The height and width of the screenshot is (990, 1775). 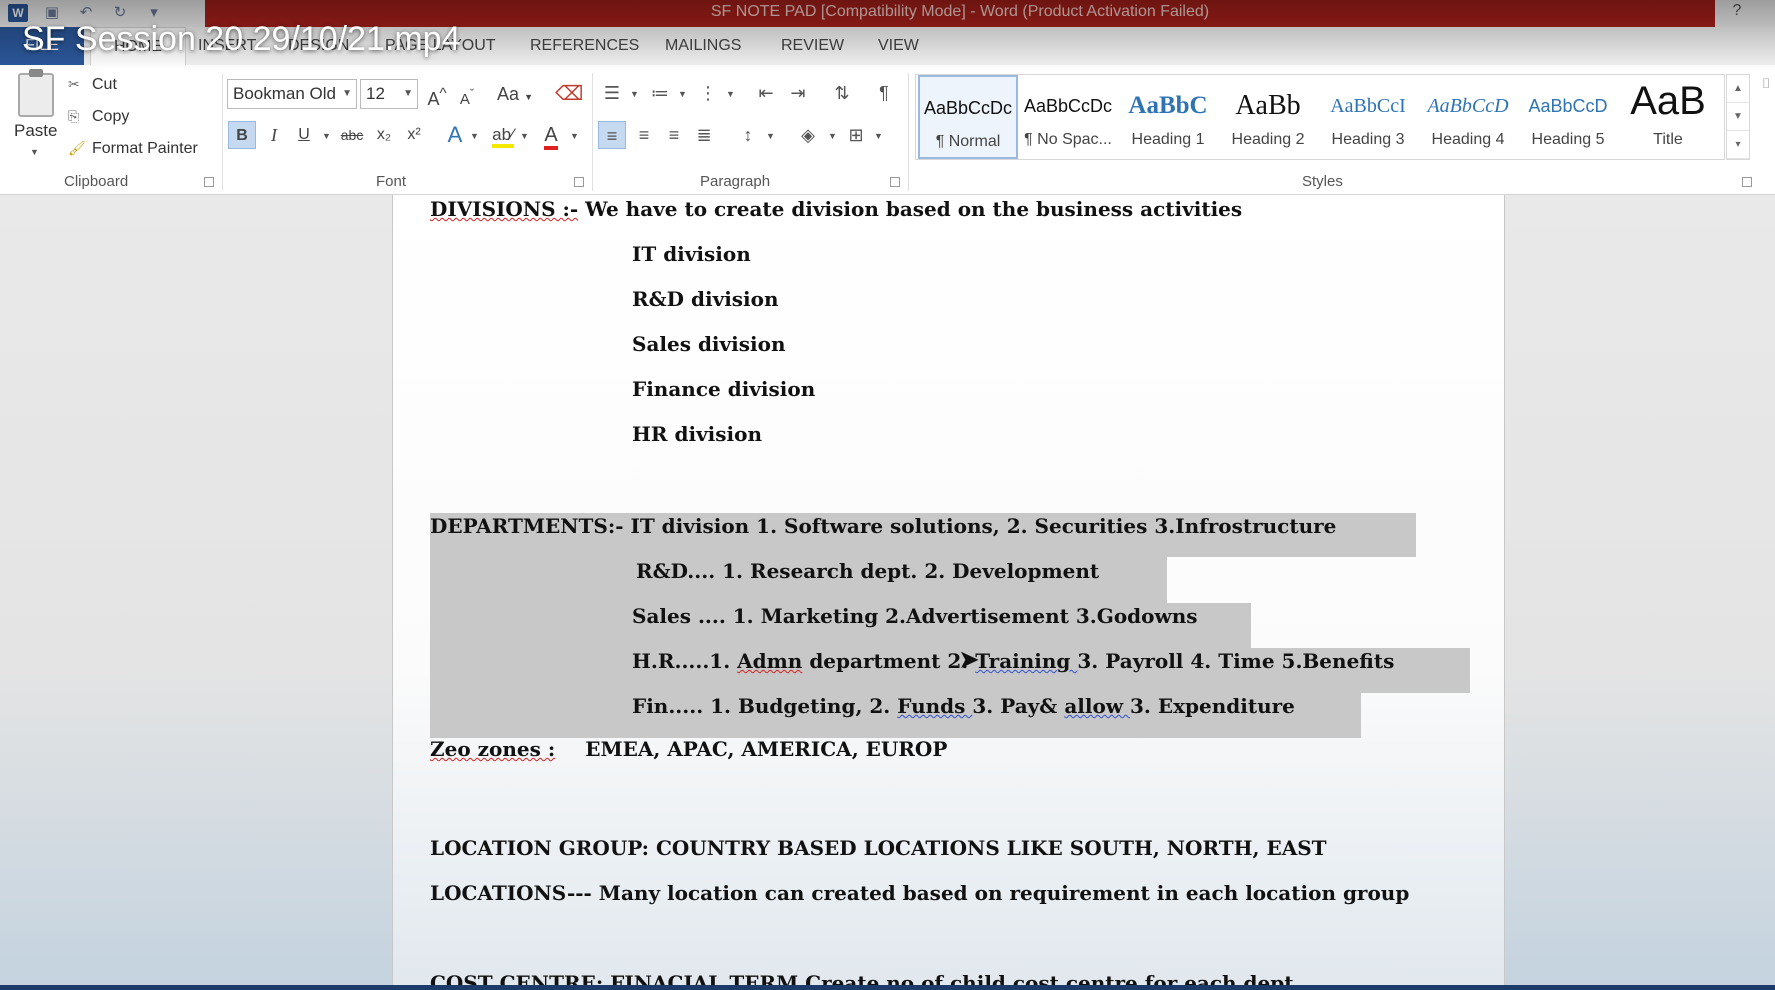 What do you see at coordinates (660, 93) in the screenshot?
I see `numbering-icon: ≔` at bounding box center [660, 93].